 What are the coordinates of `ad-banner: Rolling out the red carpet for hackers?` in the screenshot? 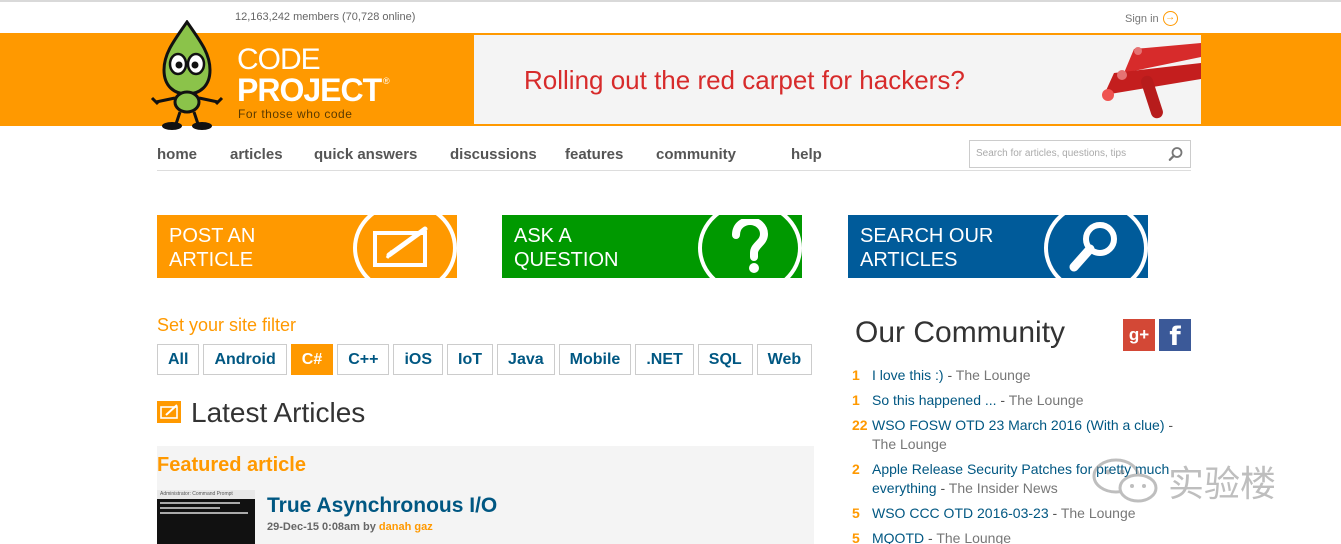 It's located at (837, 79).